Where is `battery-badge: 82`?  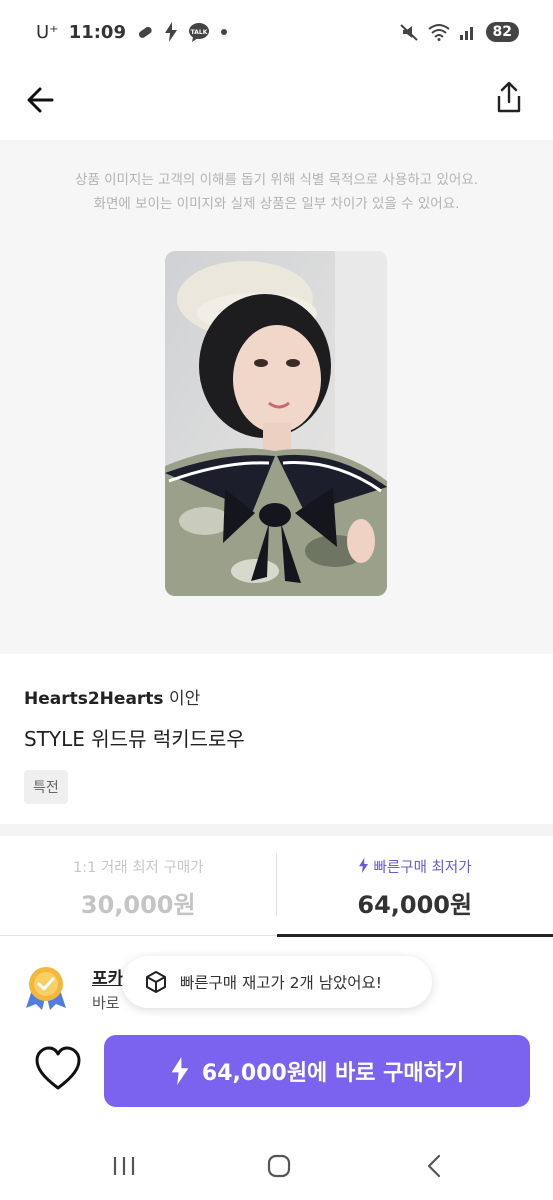 battery-badge: 82 is located at coordinates (502, 32).